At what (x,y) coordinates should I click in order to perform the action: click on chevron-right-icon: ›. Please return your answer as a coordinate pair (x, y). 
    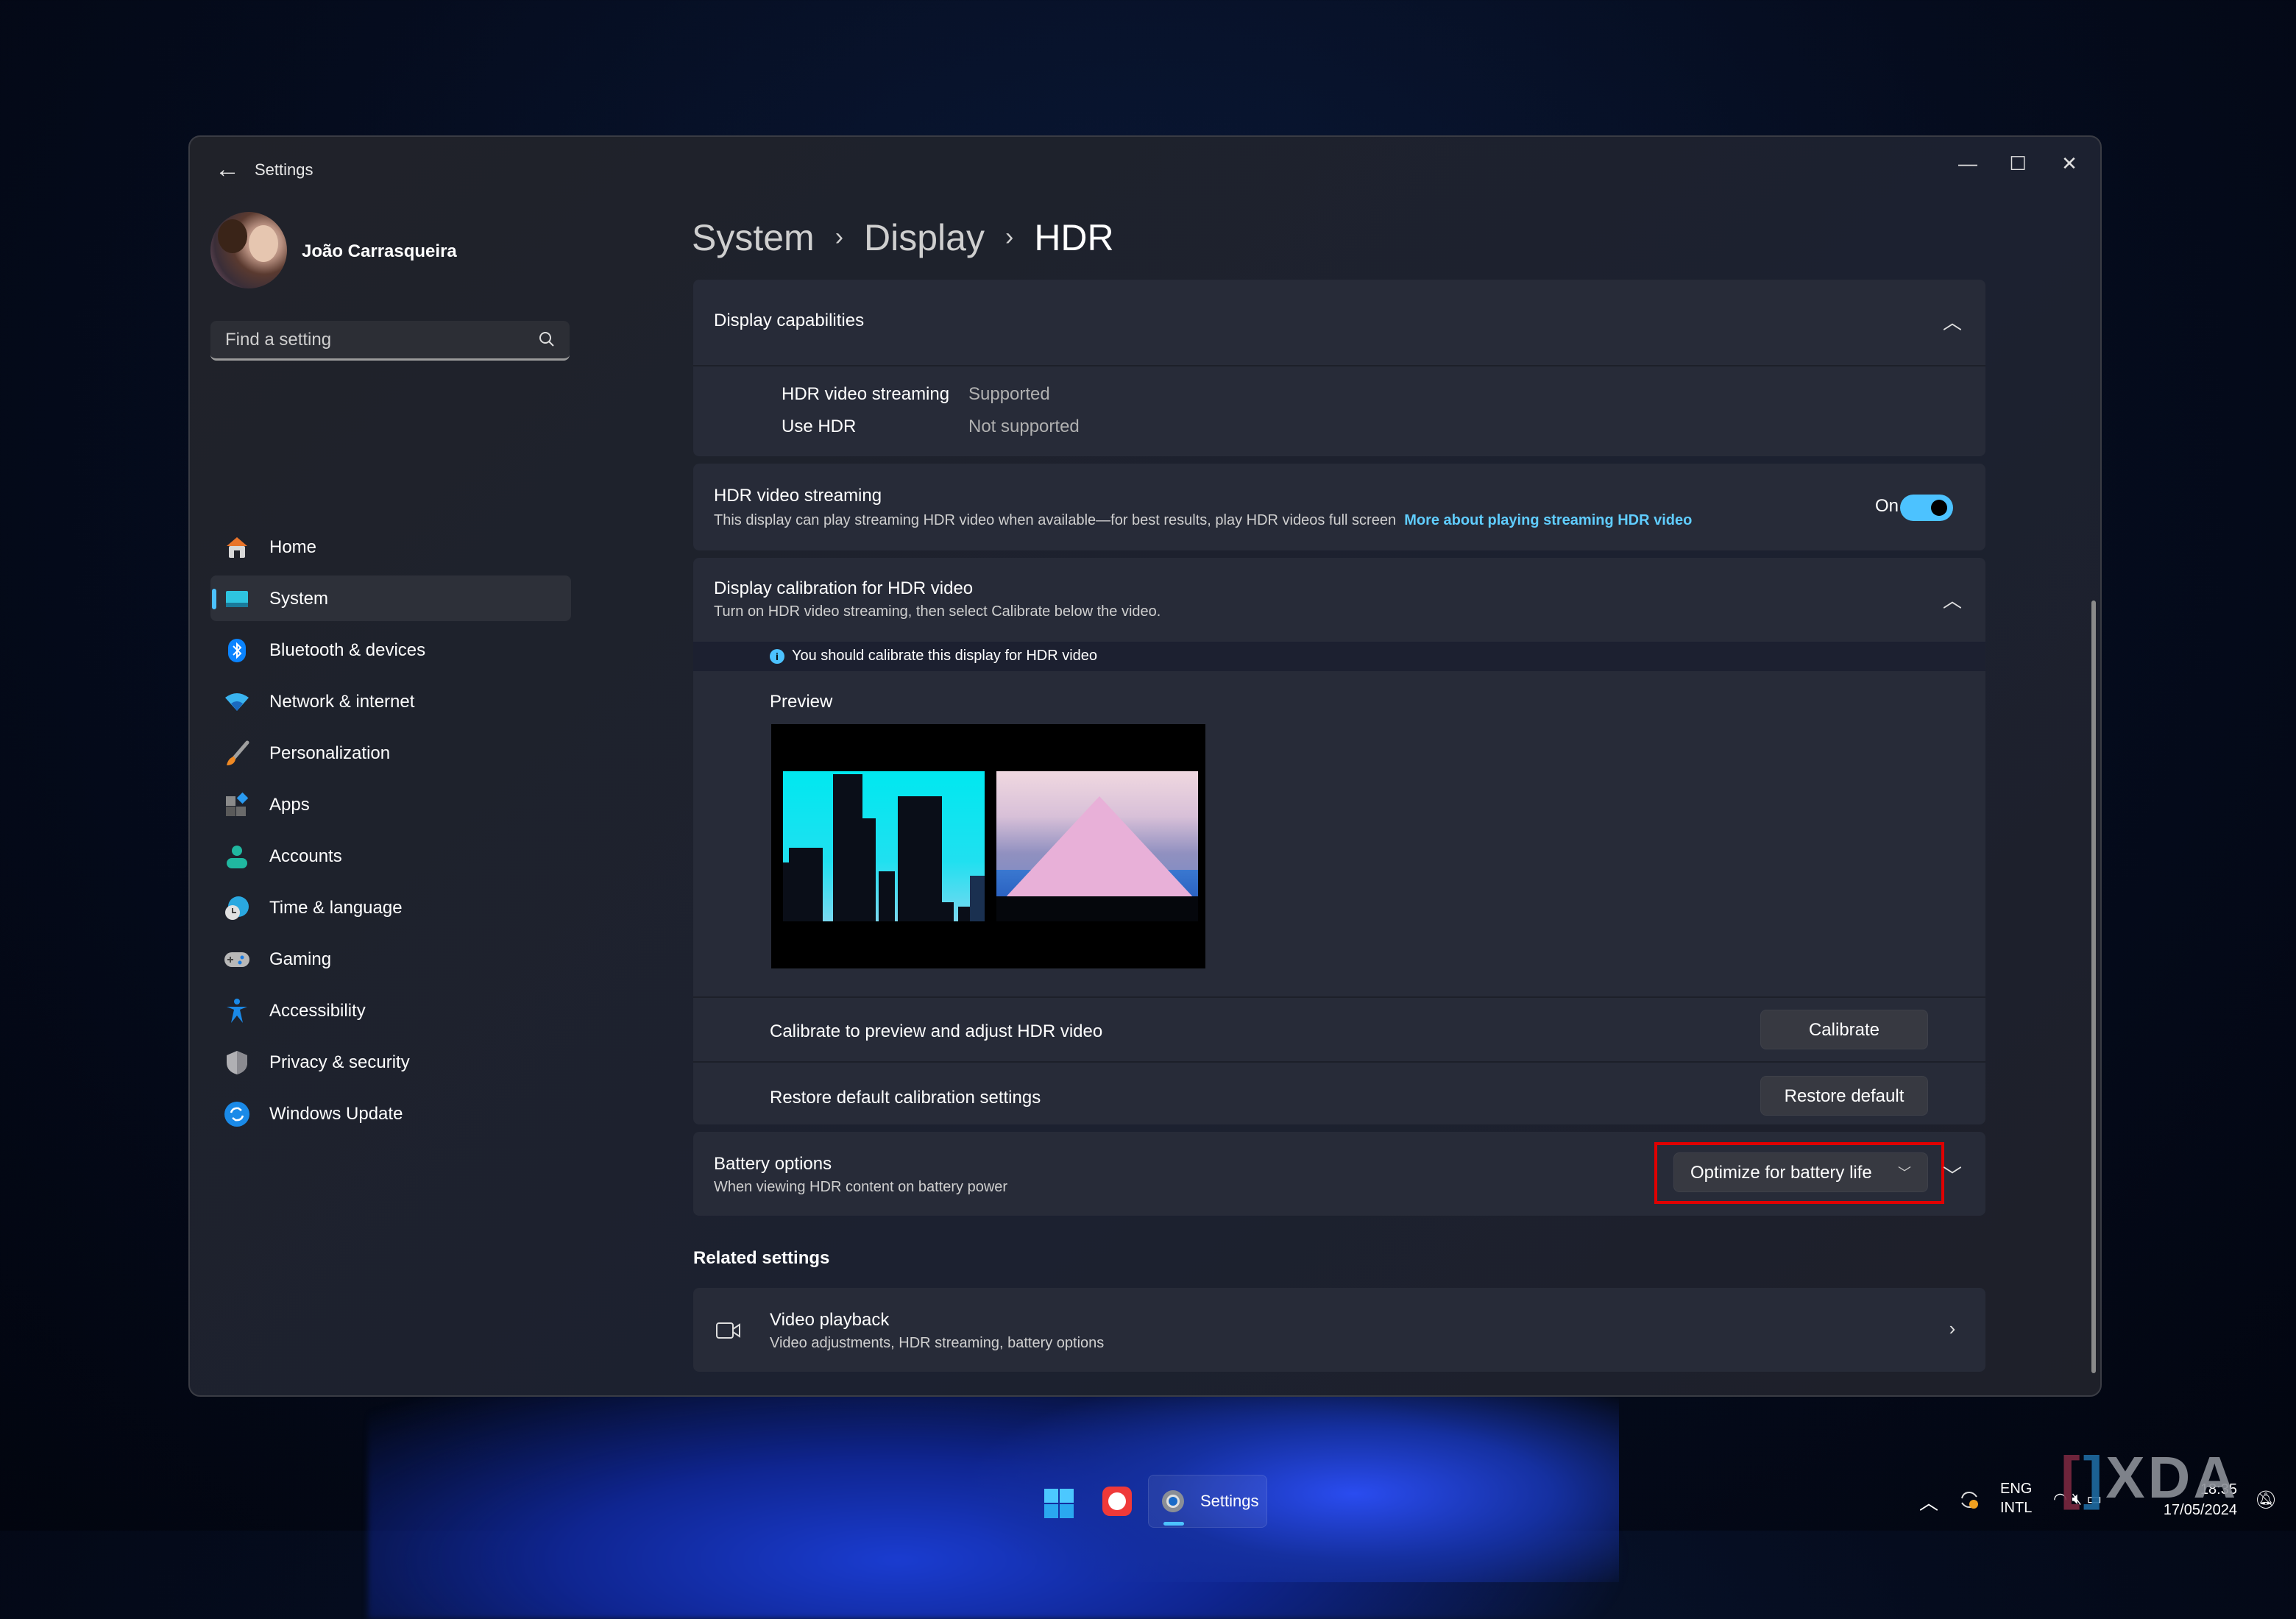
    Looking at the image, I should click on (1952, 1328).